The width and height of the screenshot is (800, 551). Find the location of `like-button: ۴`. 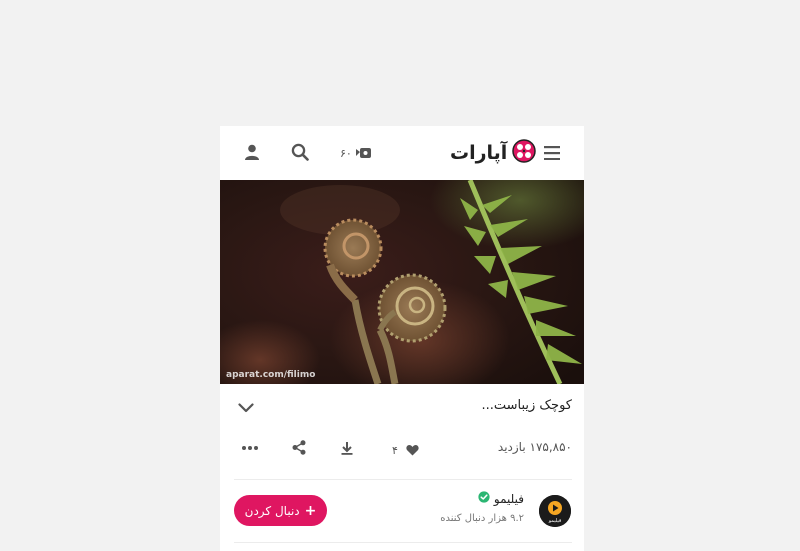

like-button: ۴ is located at coordinates (405, 450).